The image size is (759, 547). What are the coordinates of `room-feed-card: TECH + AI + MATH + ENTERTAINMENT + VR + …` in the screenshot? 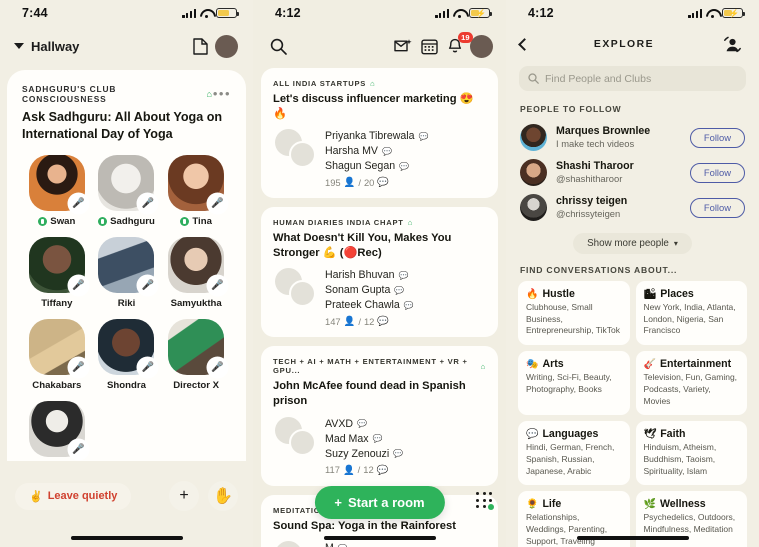 It's located at (379, 416).